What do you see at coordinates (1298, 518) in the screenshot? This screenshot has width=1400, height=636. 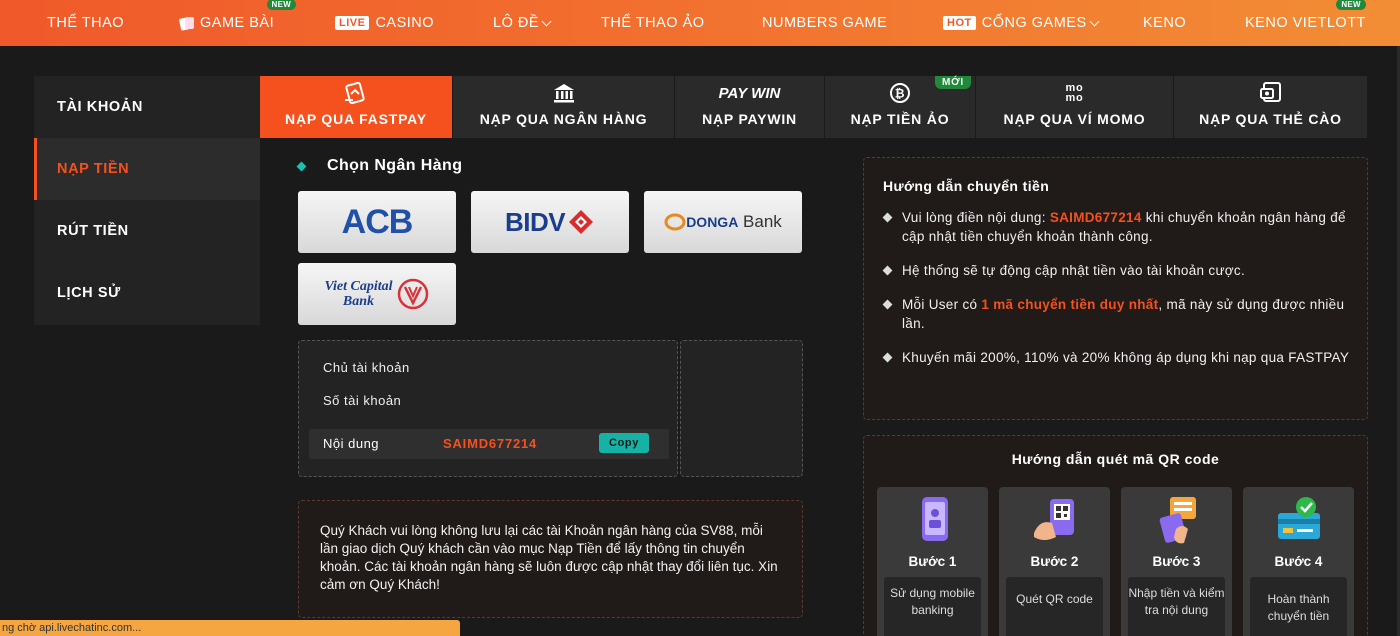 I see `completed-check-icon` at bounding box center [1298, 518].